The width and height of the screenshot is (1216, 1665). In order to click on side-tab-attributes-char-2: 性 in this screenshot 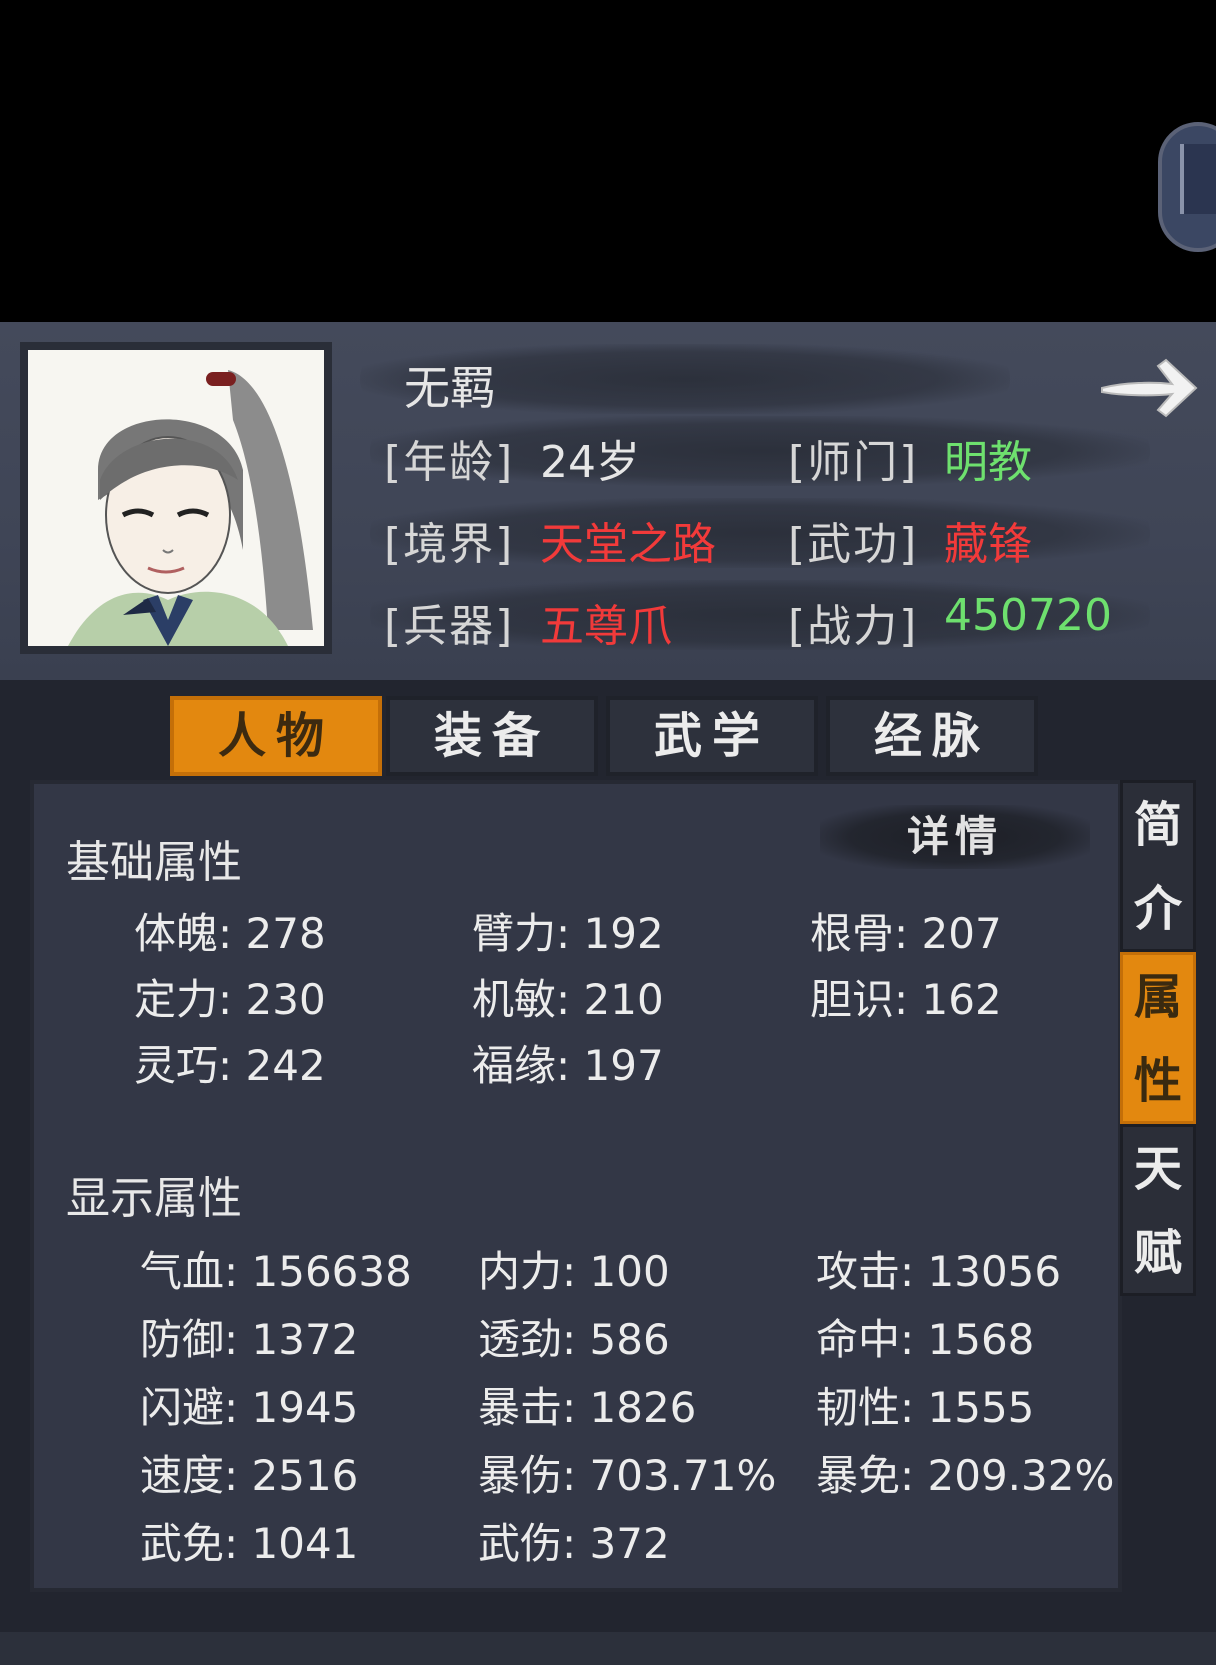, I will do `click(1157, 1081)`.